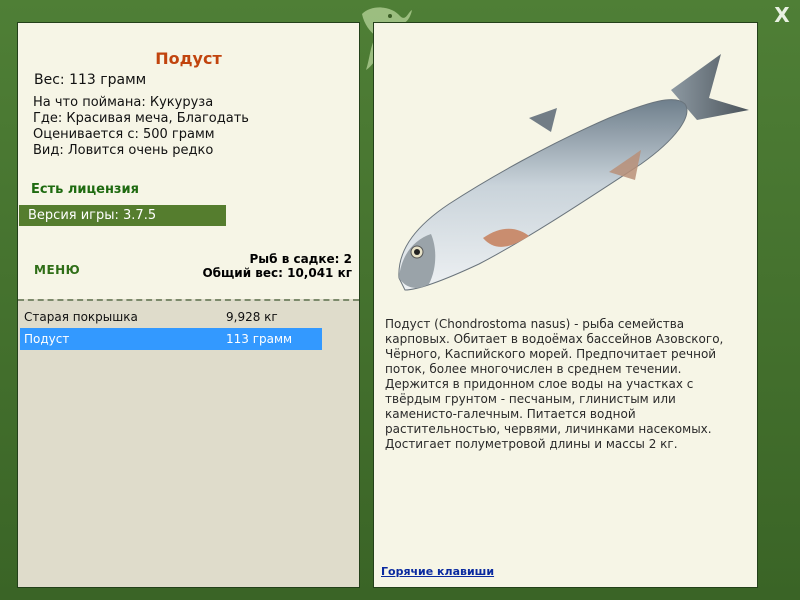 This screenshot has width=800, height=600. Describe the element at coordinates (171, 339) in the screenshot. I see `list-item-selected: Подуст 113 грамм` at that location.